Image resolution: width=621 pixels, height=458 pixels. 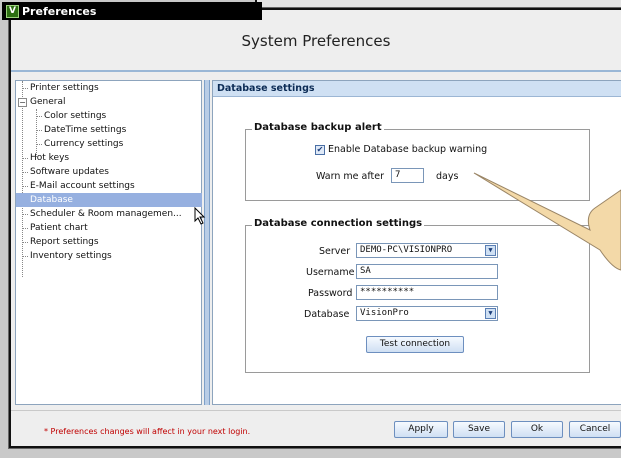 I want to click on footer-divider, so click(x=316, y=410).